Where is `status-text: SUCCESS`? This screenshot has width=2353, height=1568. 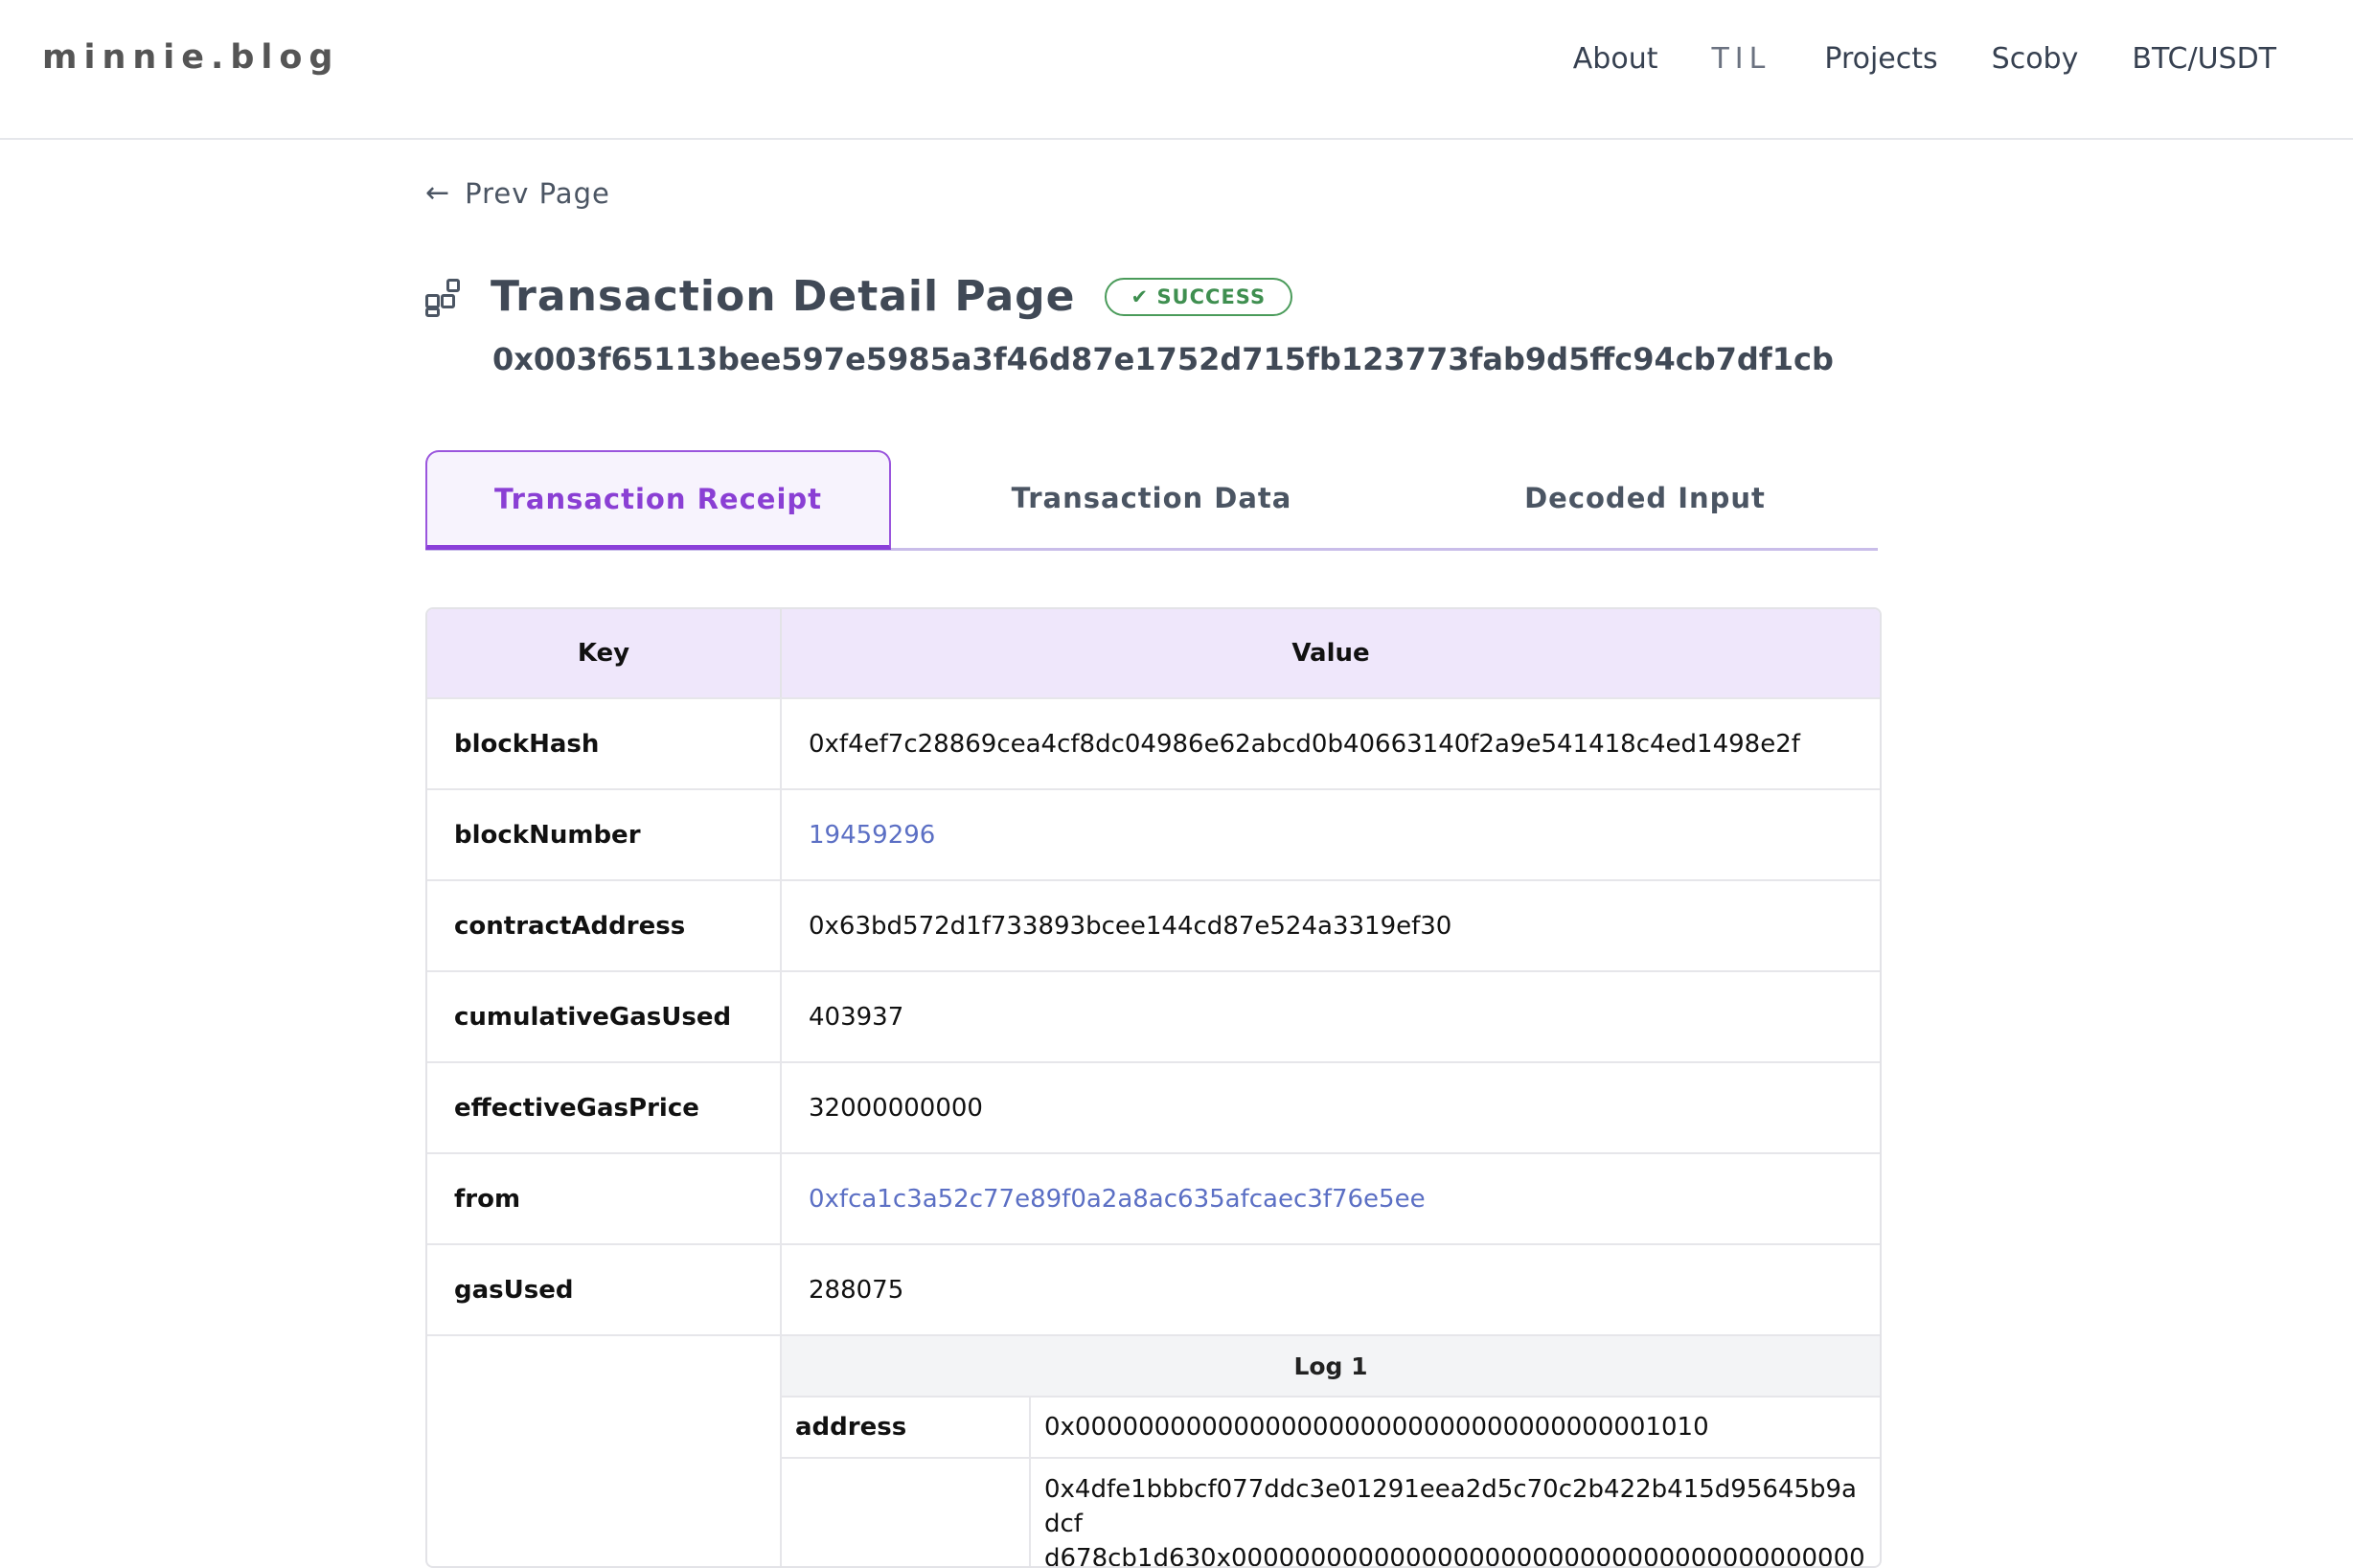
status-text: SUCCESS is located at coordinates (1211, 296).